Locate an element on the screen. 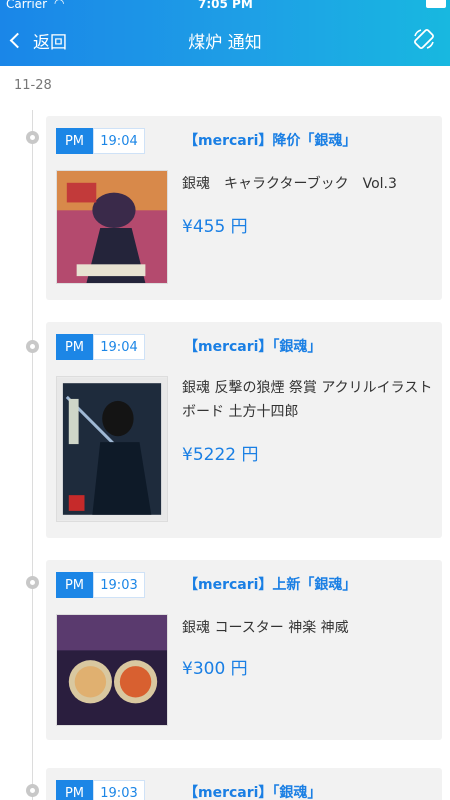 The width and height of the screenshot is (450, 800). notification-title: 【mercari】上新「銀魂」 is located at coordinates (270, 585).